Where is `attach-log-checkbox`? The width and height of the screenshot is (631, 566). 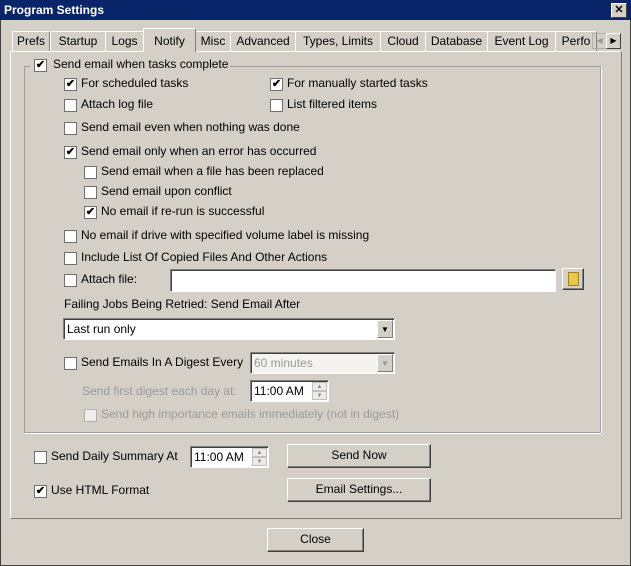 attach-log-checkbox is located at coordinates (70, 105).